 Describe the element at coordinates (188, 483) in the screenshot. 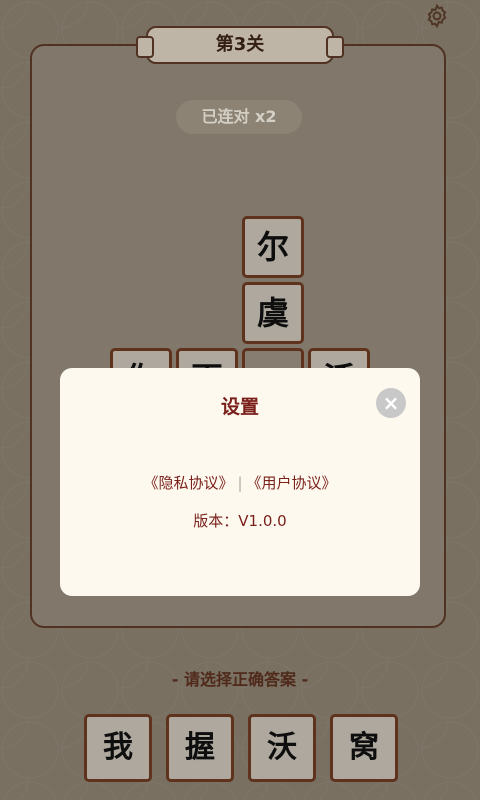

I see `privacy-policy-link: 《隐私协议》` at that location.